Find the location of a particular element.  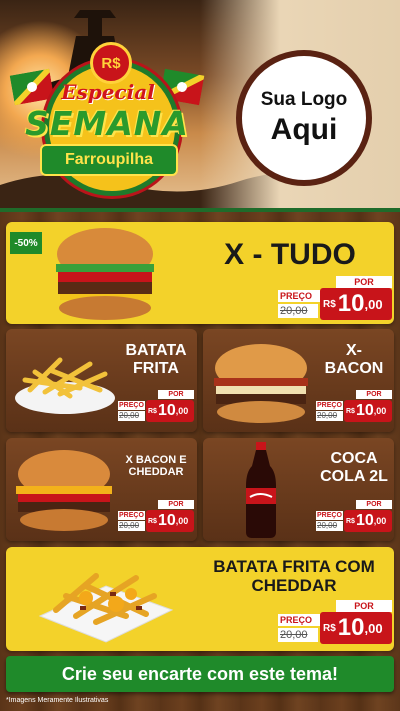

currency-coin-icon: R$ is located at coordinates (111, 63).